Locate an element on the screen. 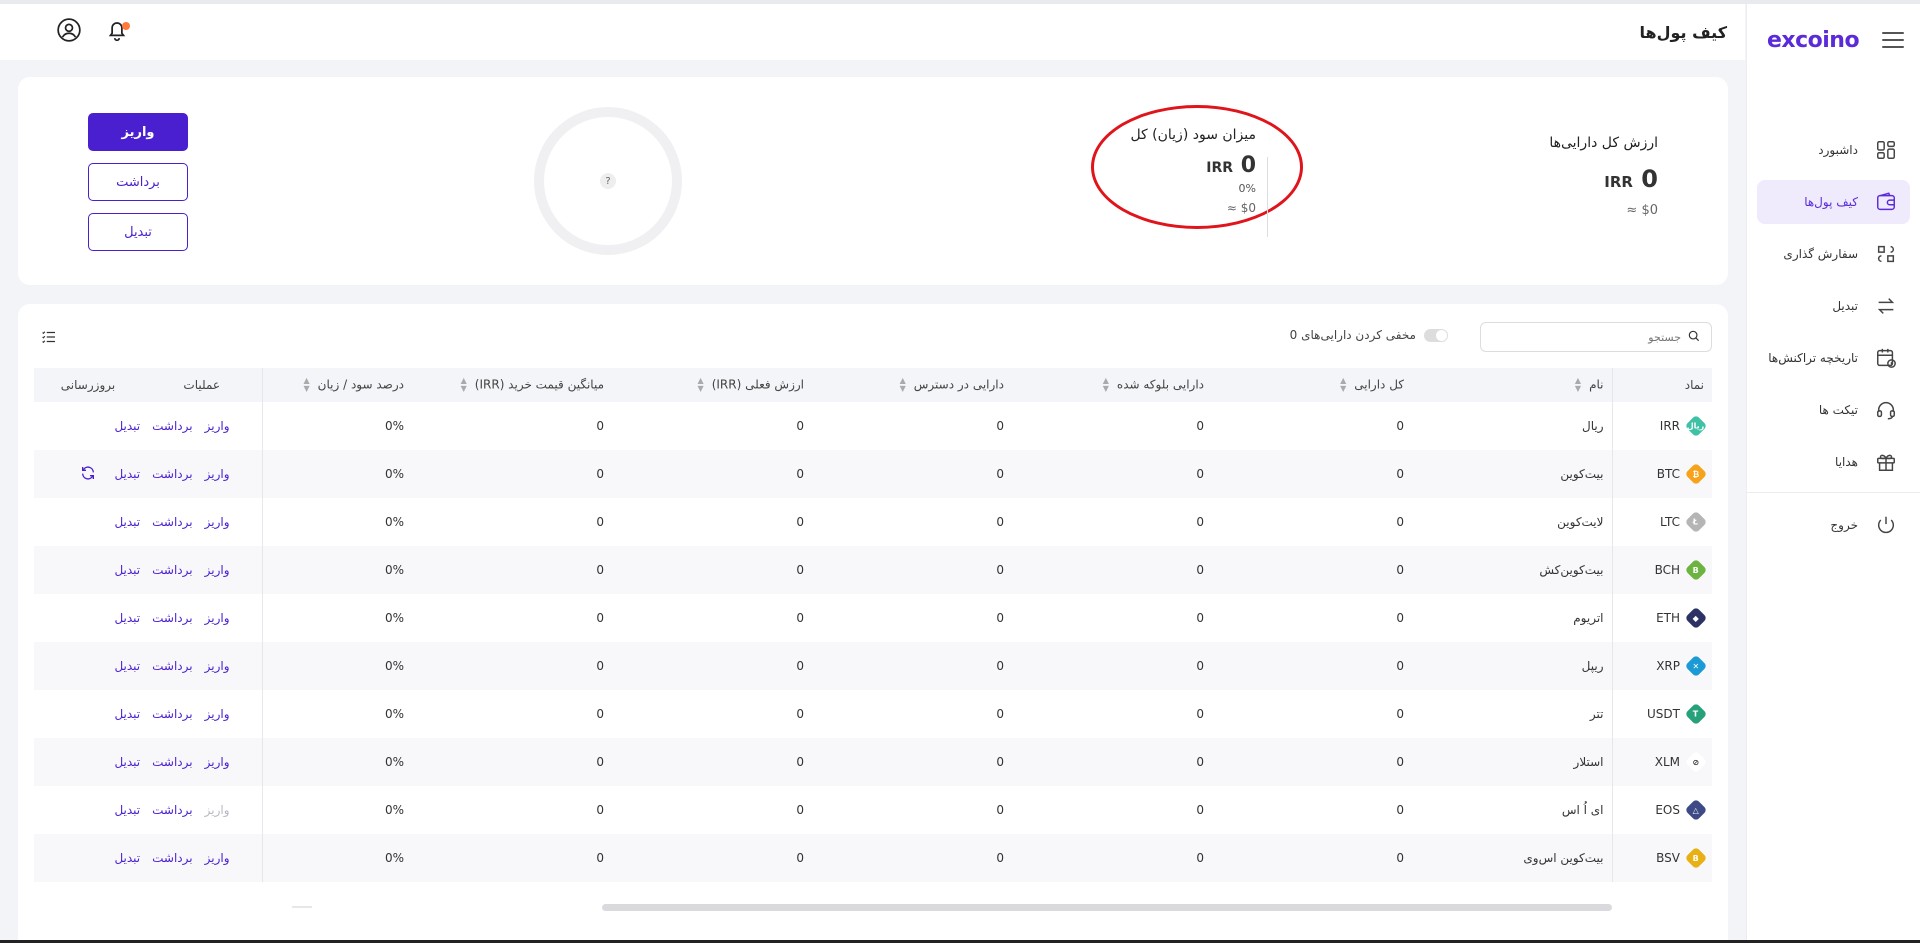  search-box is located at coordinates (1596, 337).